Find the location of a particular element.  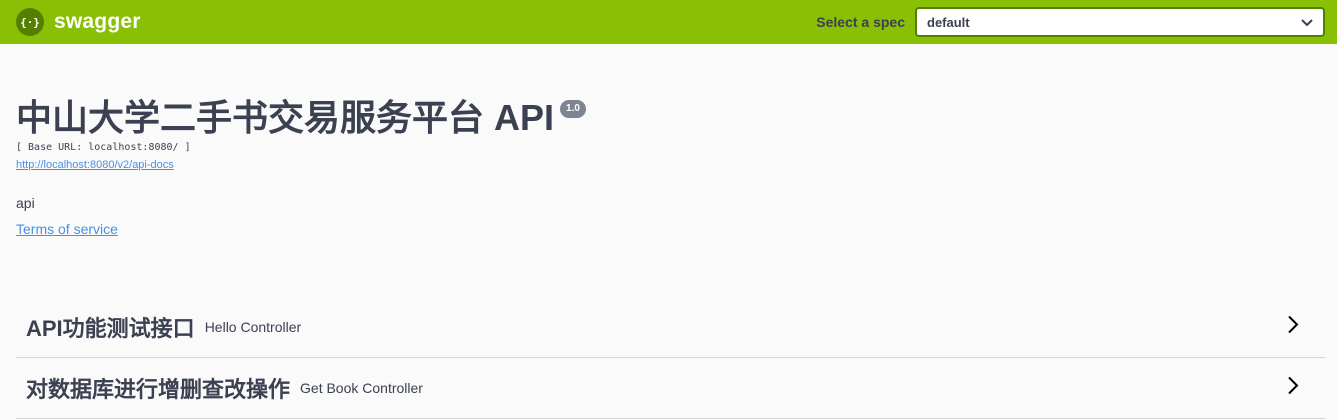

tag-description: Hello Controller is located at coordinates (253, 327).